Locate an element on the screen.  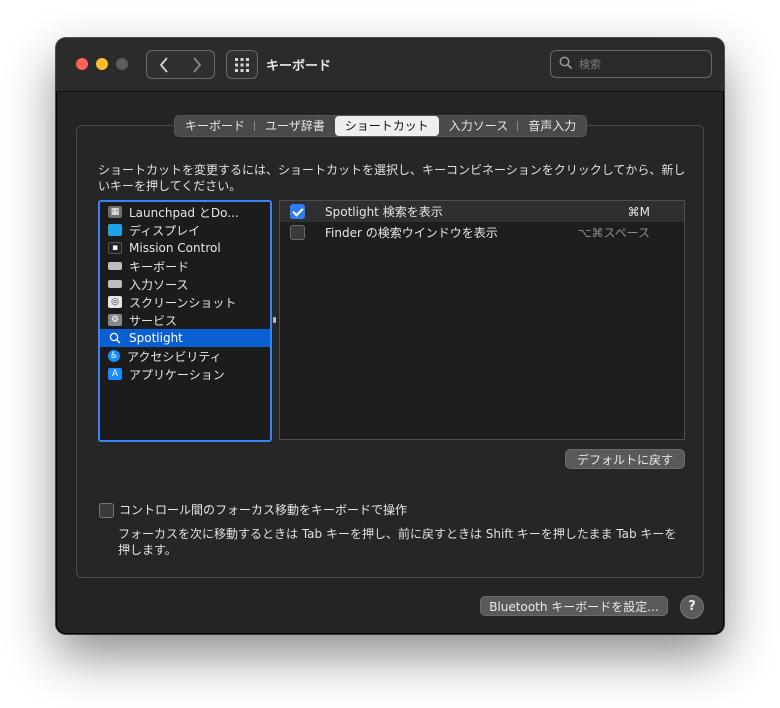
category-screenshots: ◎ スクリーンショット is located at coordinates (185, 302).